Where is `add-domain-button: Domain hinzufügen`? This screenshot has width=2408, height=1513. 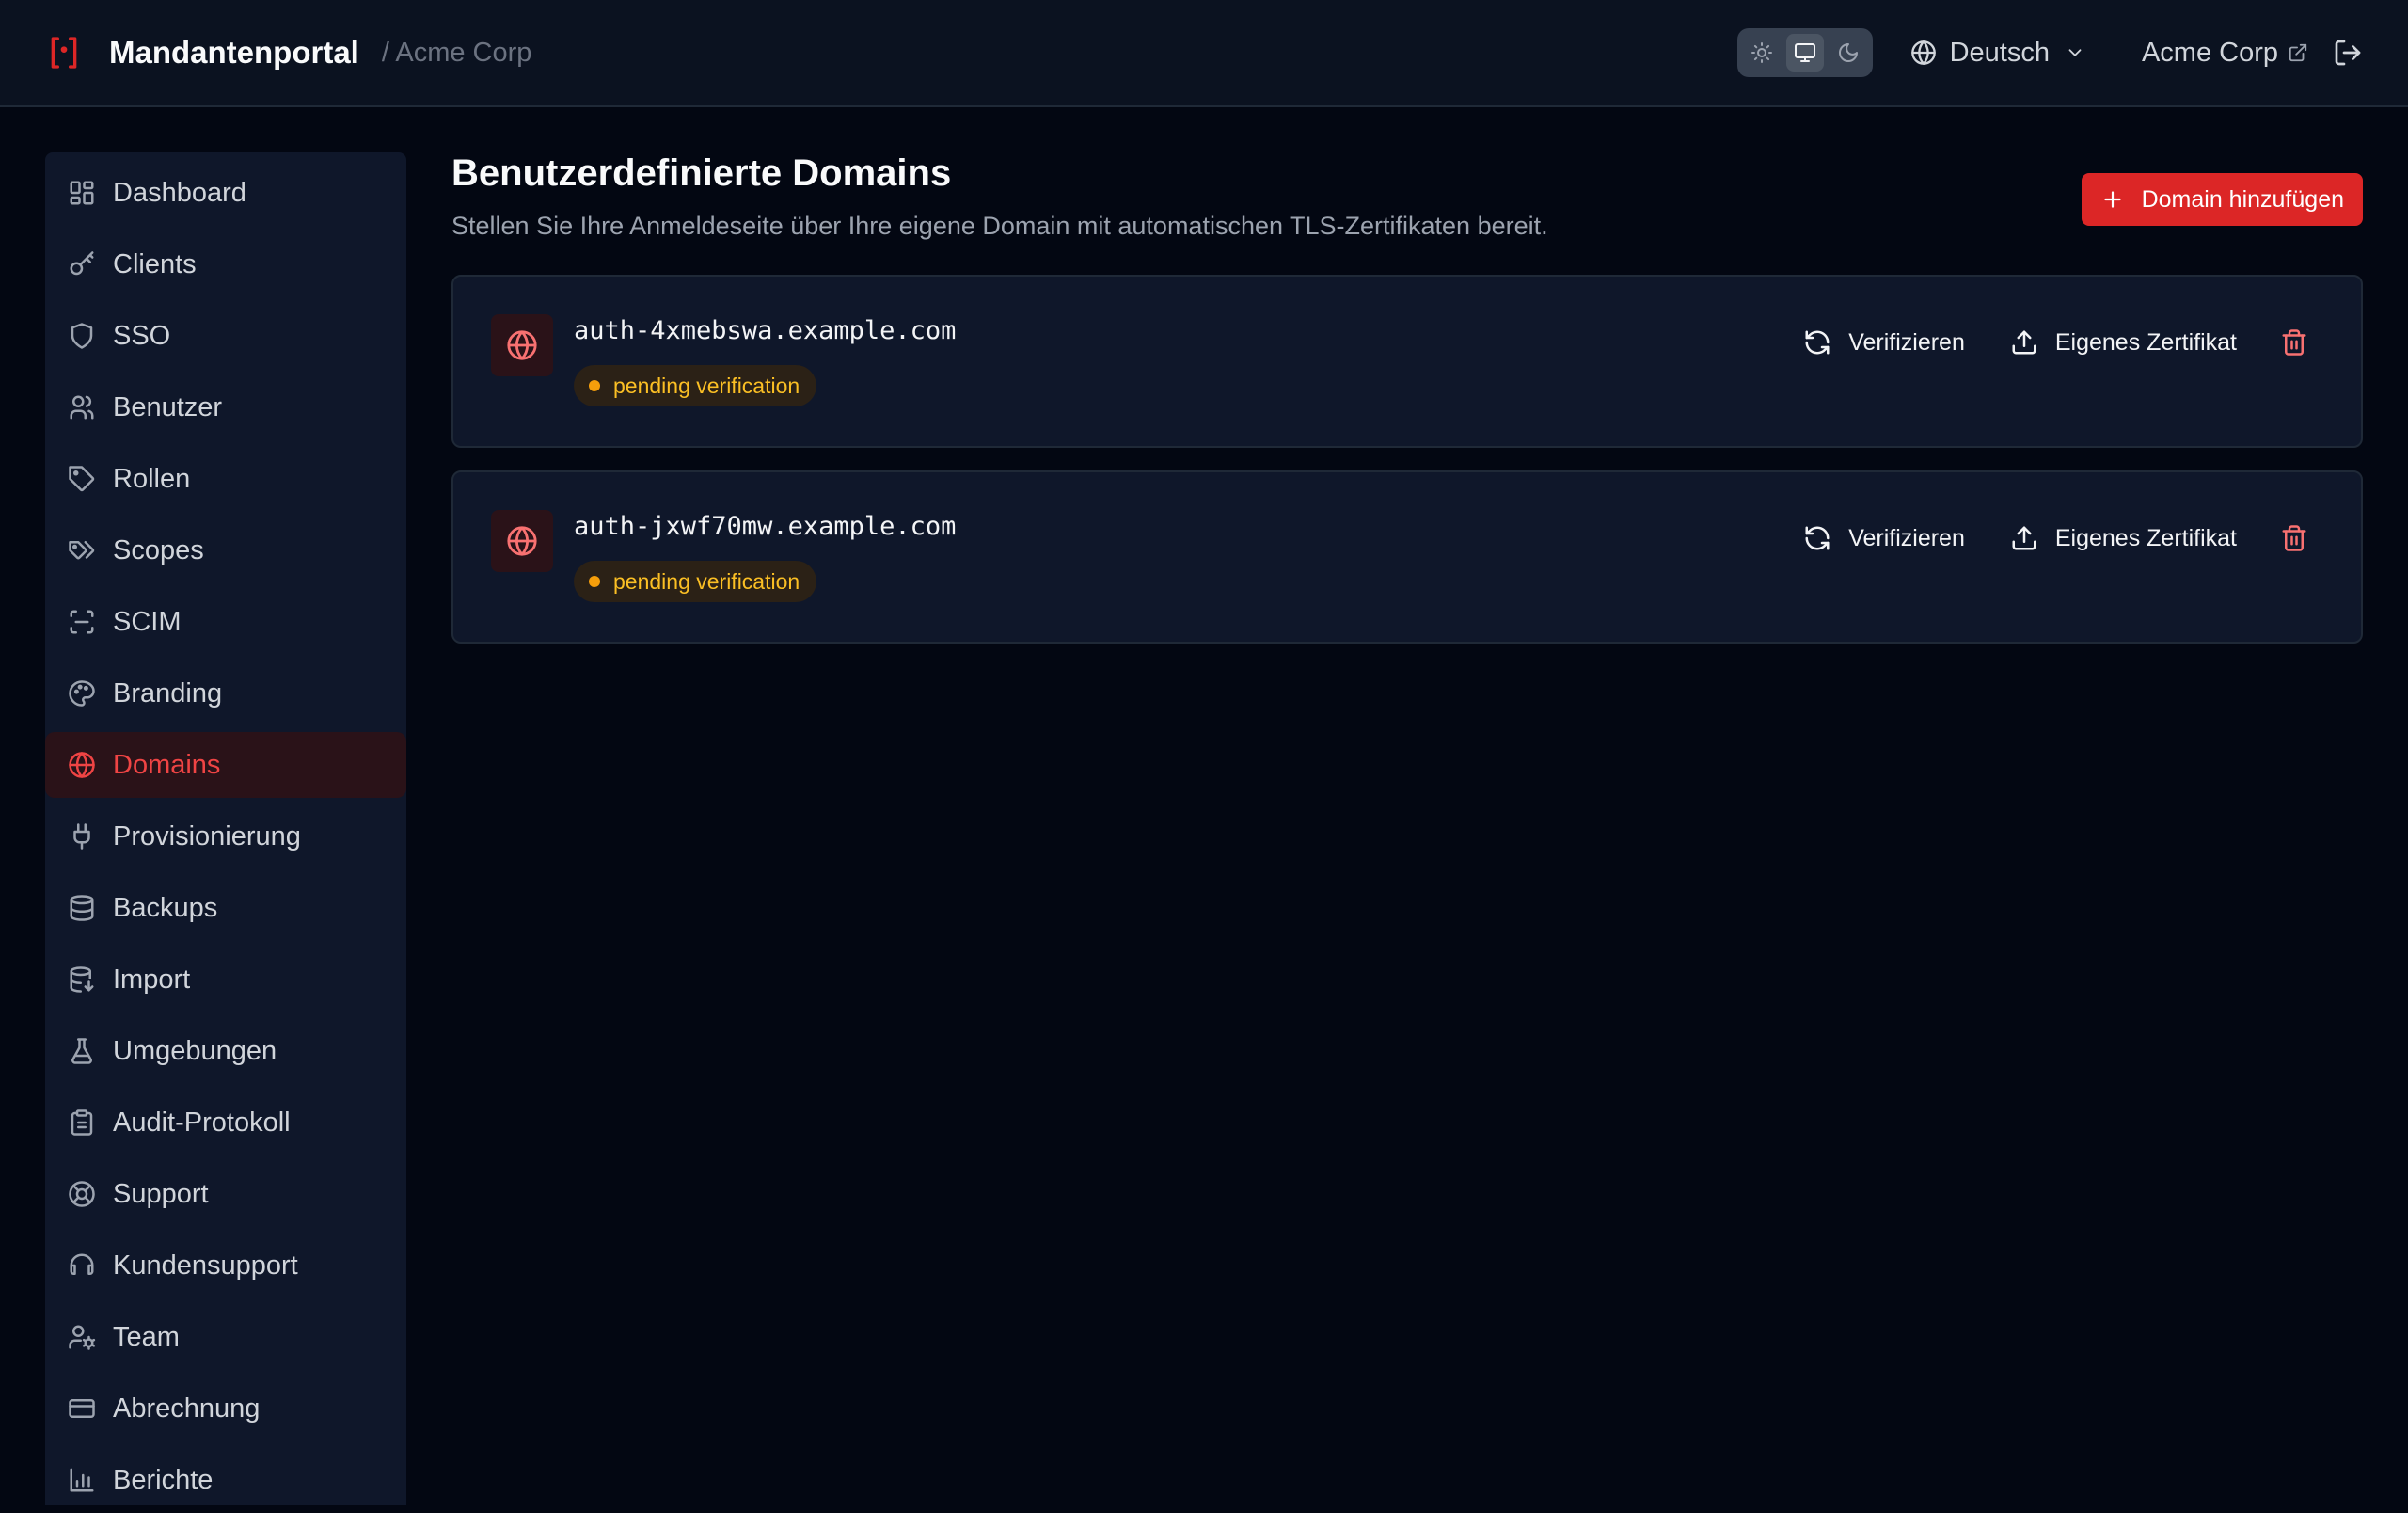 add-domain-button: Domain hinzufügen is located at coordinates (2222, 199).